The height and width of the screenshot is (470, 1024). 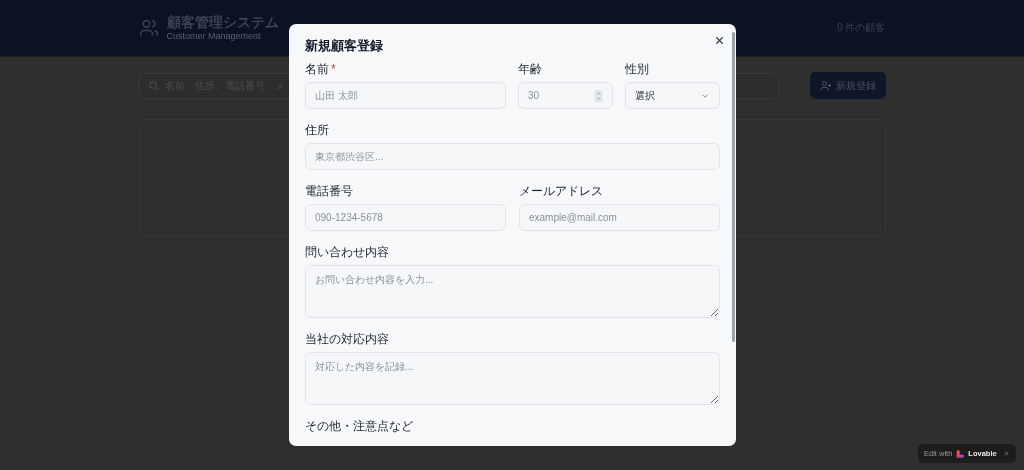 I want to click on field-label: 当社の対応内容, so click(x=347, y=339).